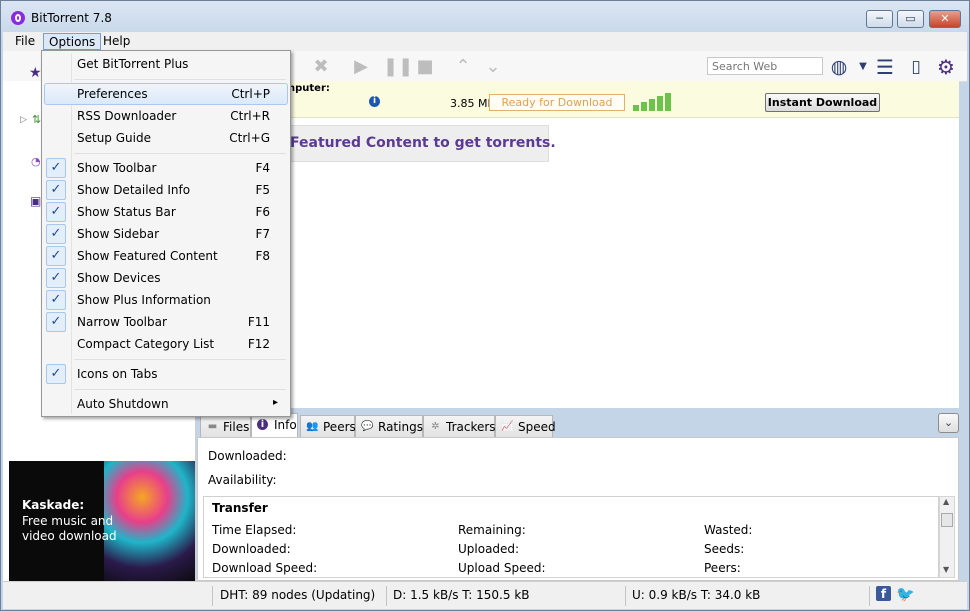 The image size is (970, 611). I want to click on menu-item-show-toolbar: ✓ Show Toolbar F4, so click(166, 168).